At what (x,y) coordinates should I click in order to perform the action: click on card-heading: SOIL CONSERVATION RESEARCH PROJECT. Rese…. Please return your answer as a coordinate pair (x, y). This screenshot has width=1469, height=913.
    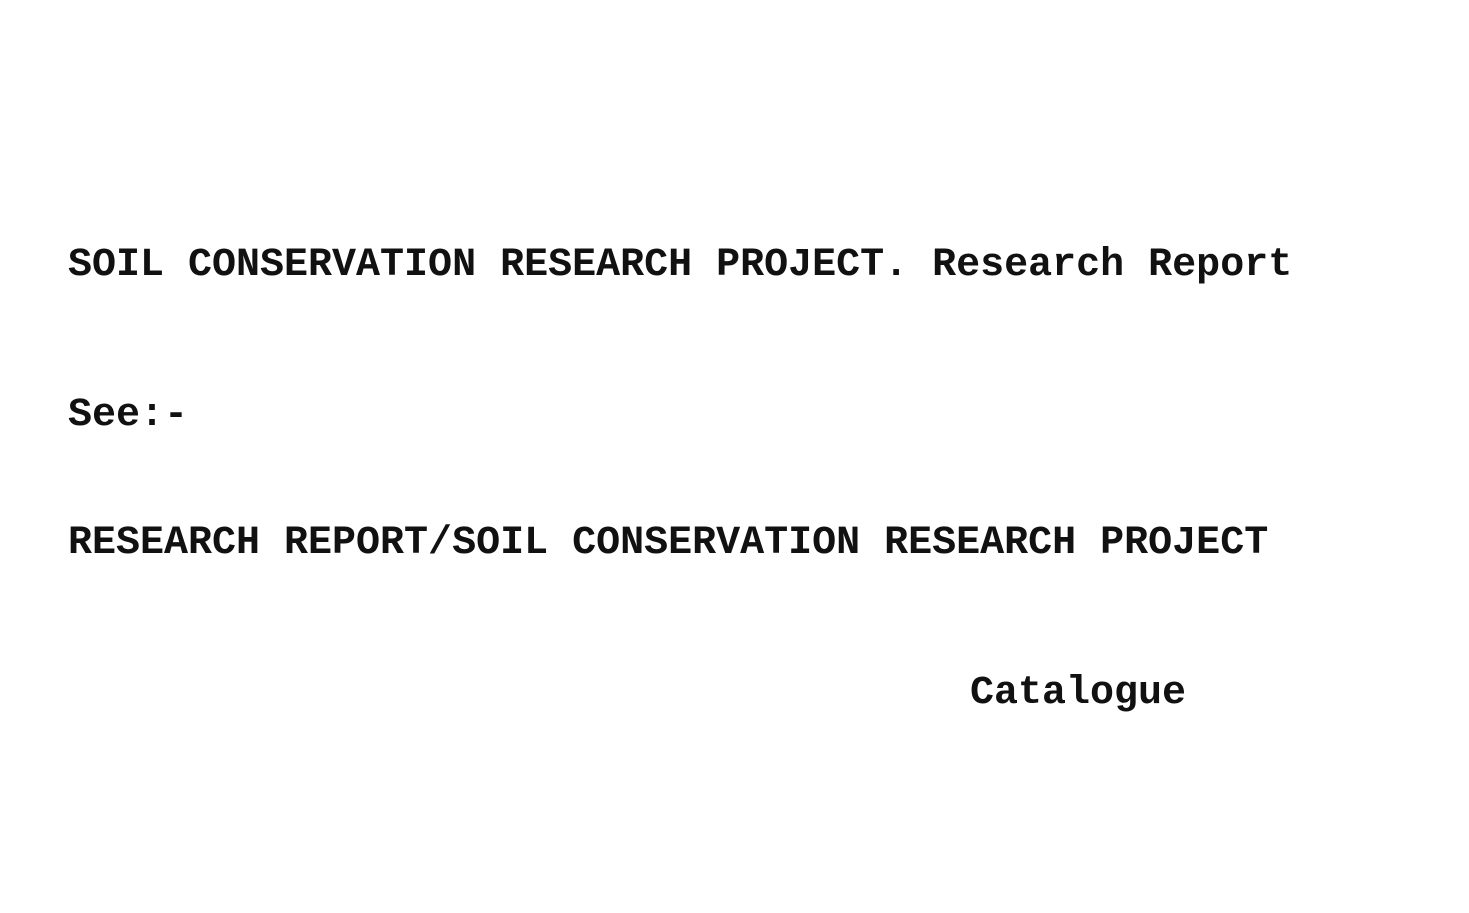
    Looking at the image, I should click on (680, 265).